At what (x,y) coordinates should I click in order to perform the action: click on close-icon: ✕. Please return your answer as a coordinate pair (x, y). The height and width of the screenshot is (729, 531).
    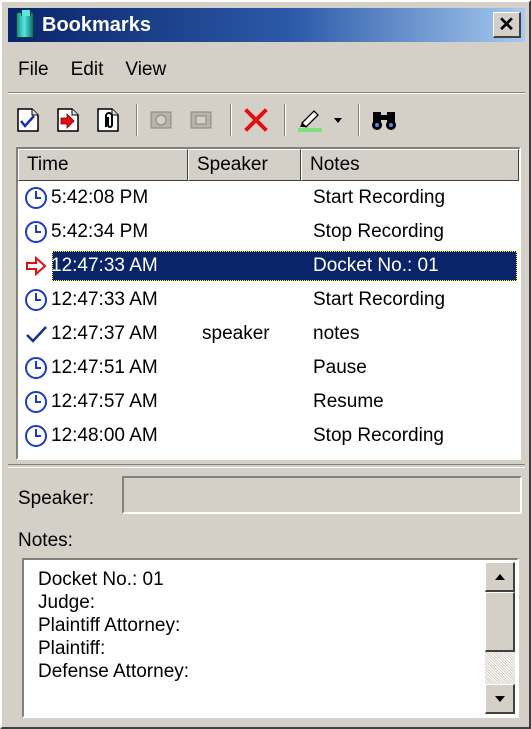
    Looking at the image, I should click on (506, 24).